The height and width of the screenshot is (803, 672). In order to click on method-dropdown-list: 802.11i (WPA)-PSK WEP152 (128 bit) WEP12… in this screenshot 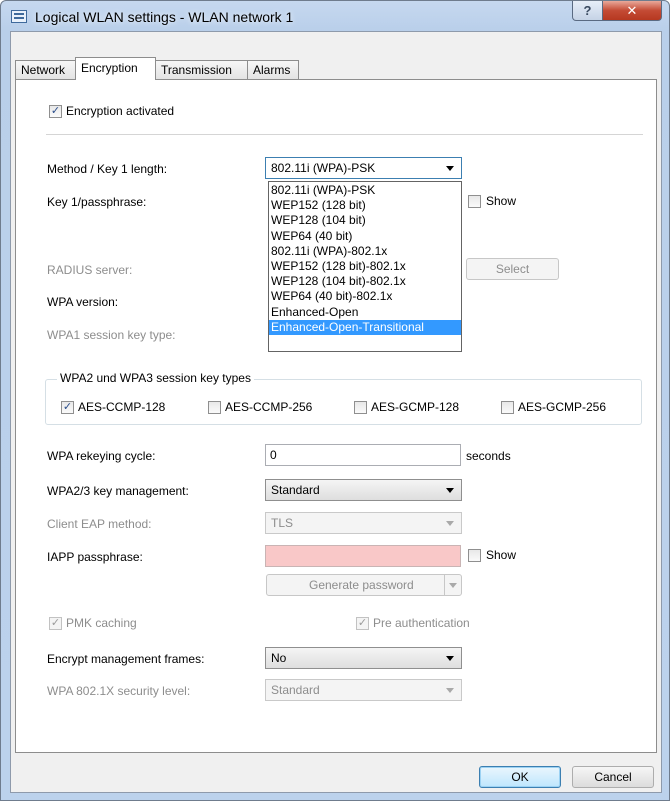, I will do `click(365, 266)`.